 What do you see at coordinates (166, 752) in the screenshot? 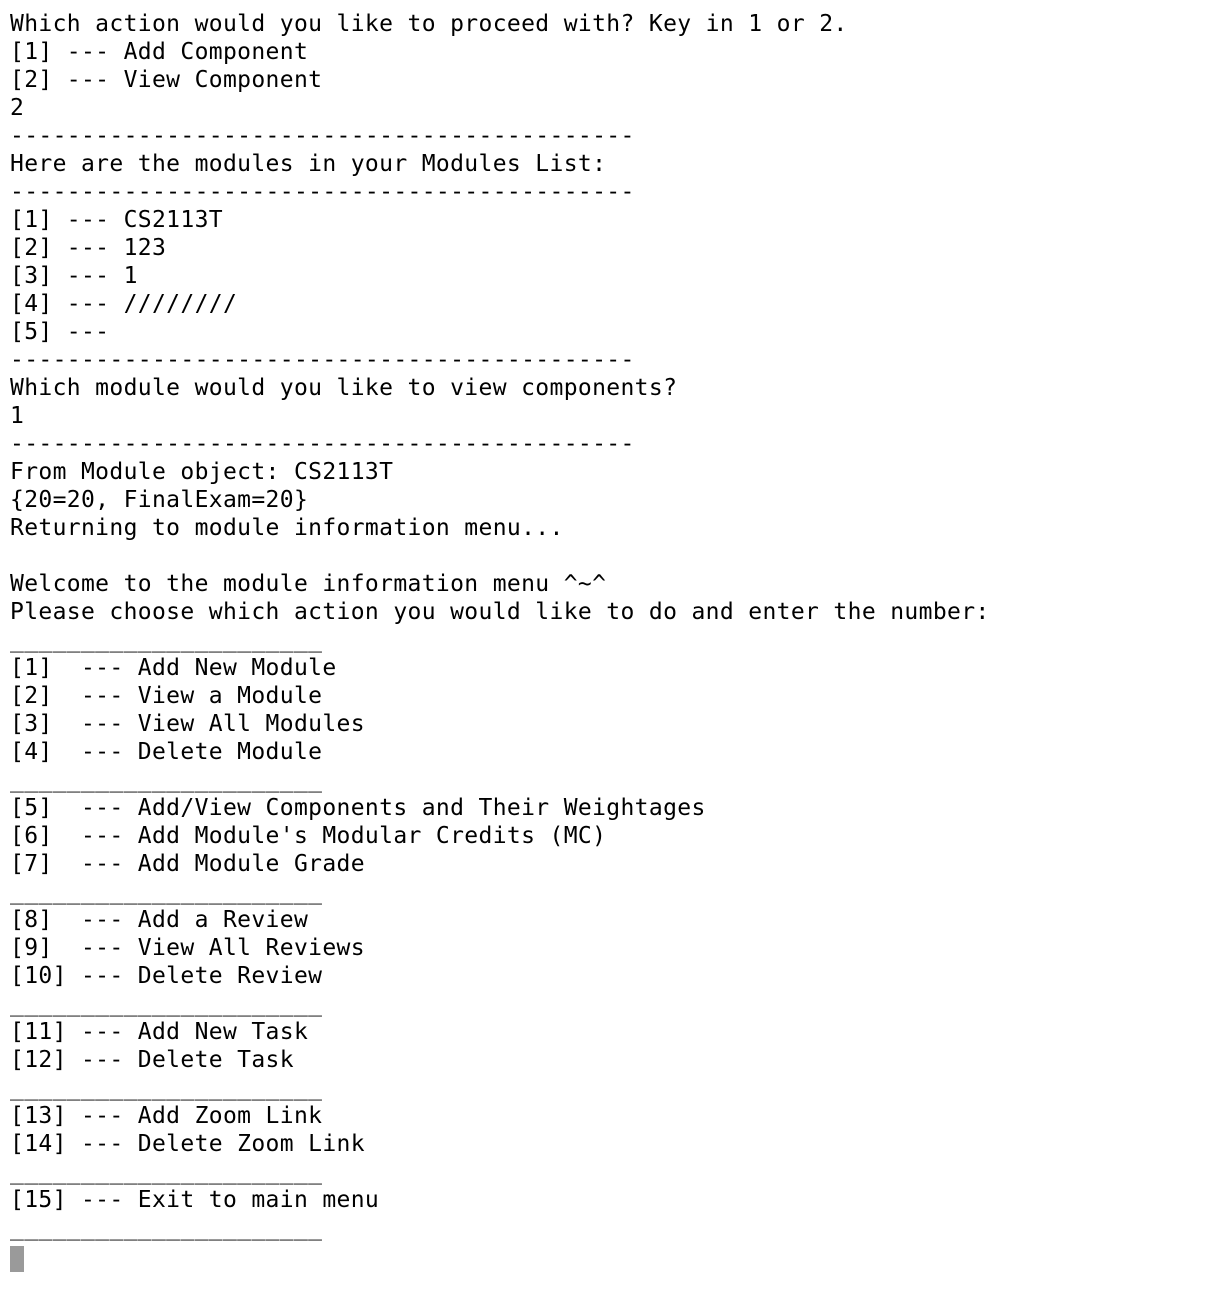
I see `menu-item: [4] --- Delete Module` at bounding box center [166, 752].